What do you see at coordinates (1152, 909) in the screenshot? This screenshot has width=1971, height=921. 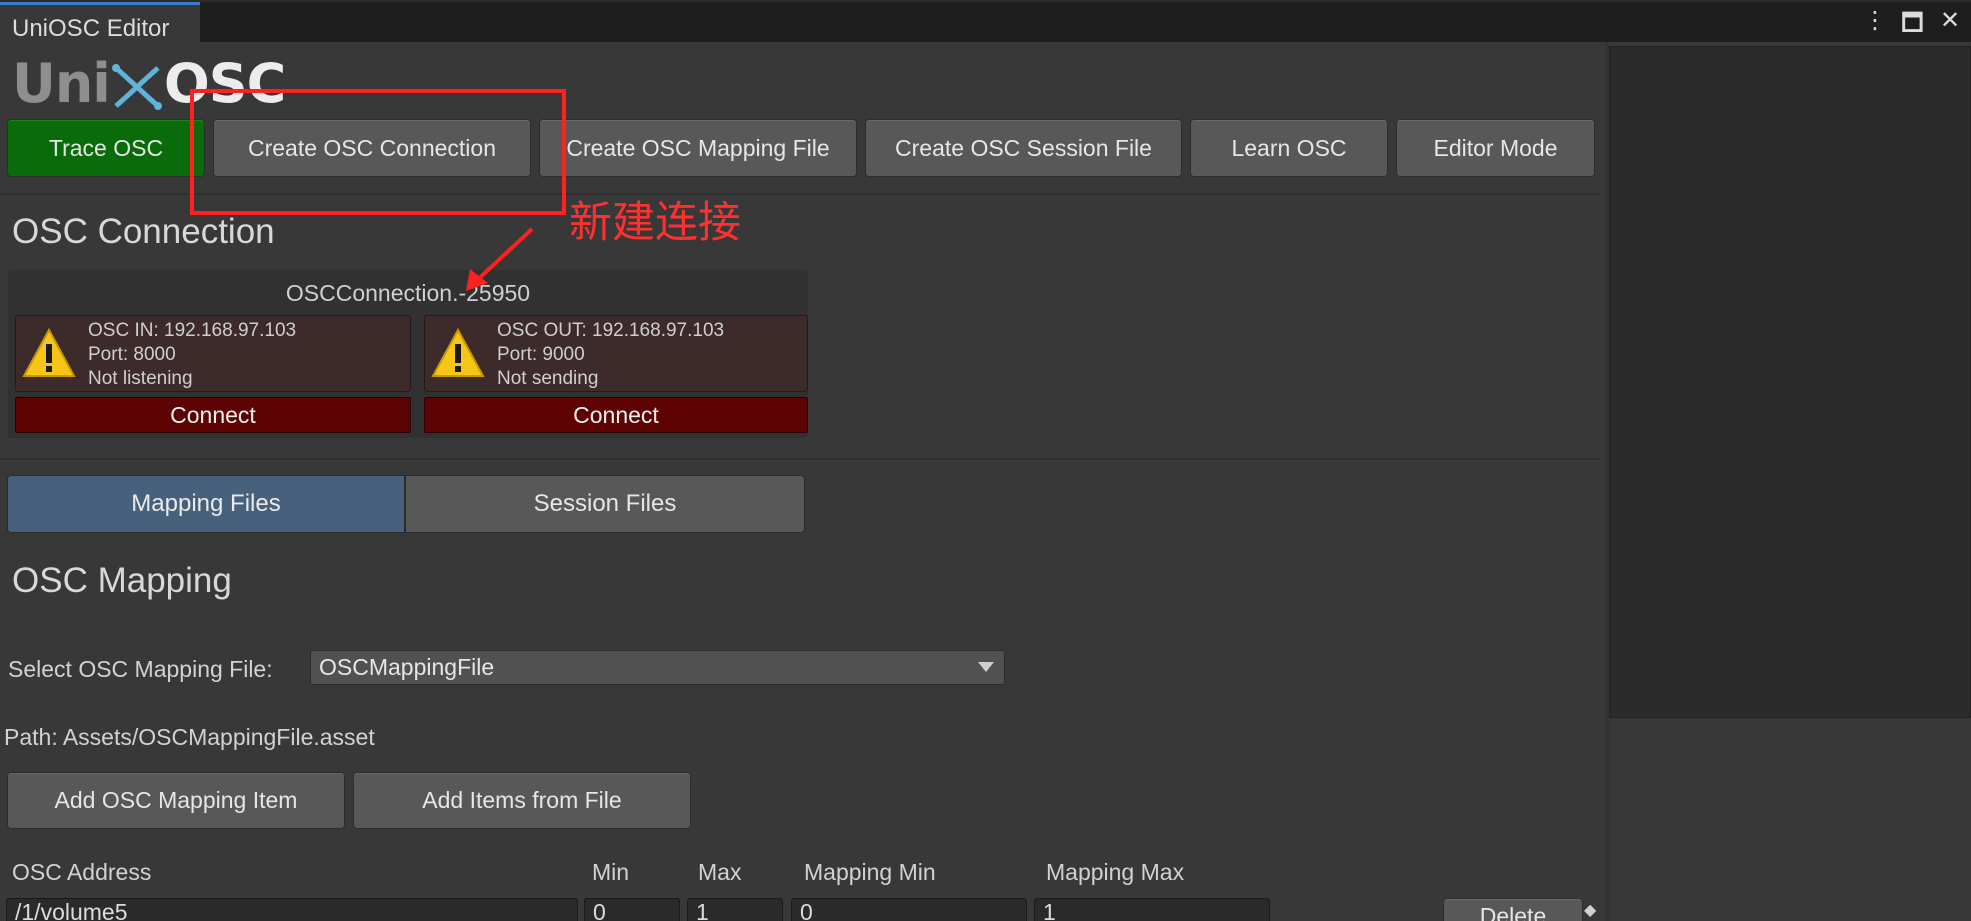 I see `mapping-max-field: 1` at bounding box center [1152, 909].